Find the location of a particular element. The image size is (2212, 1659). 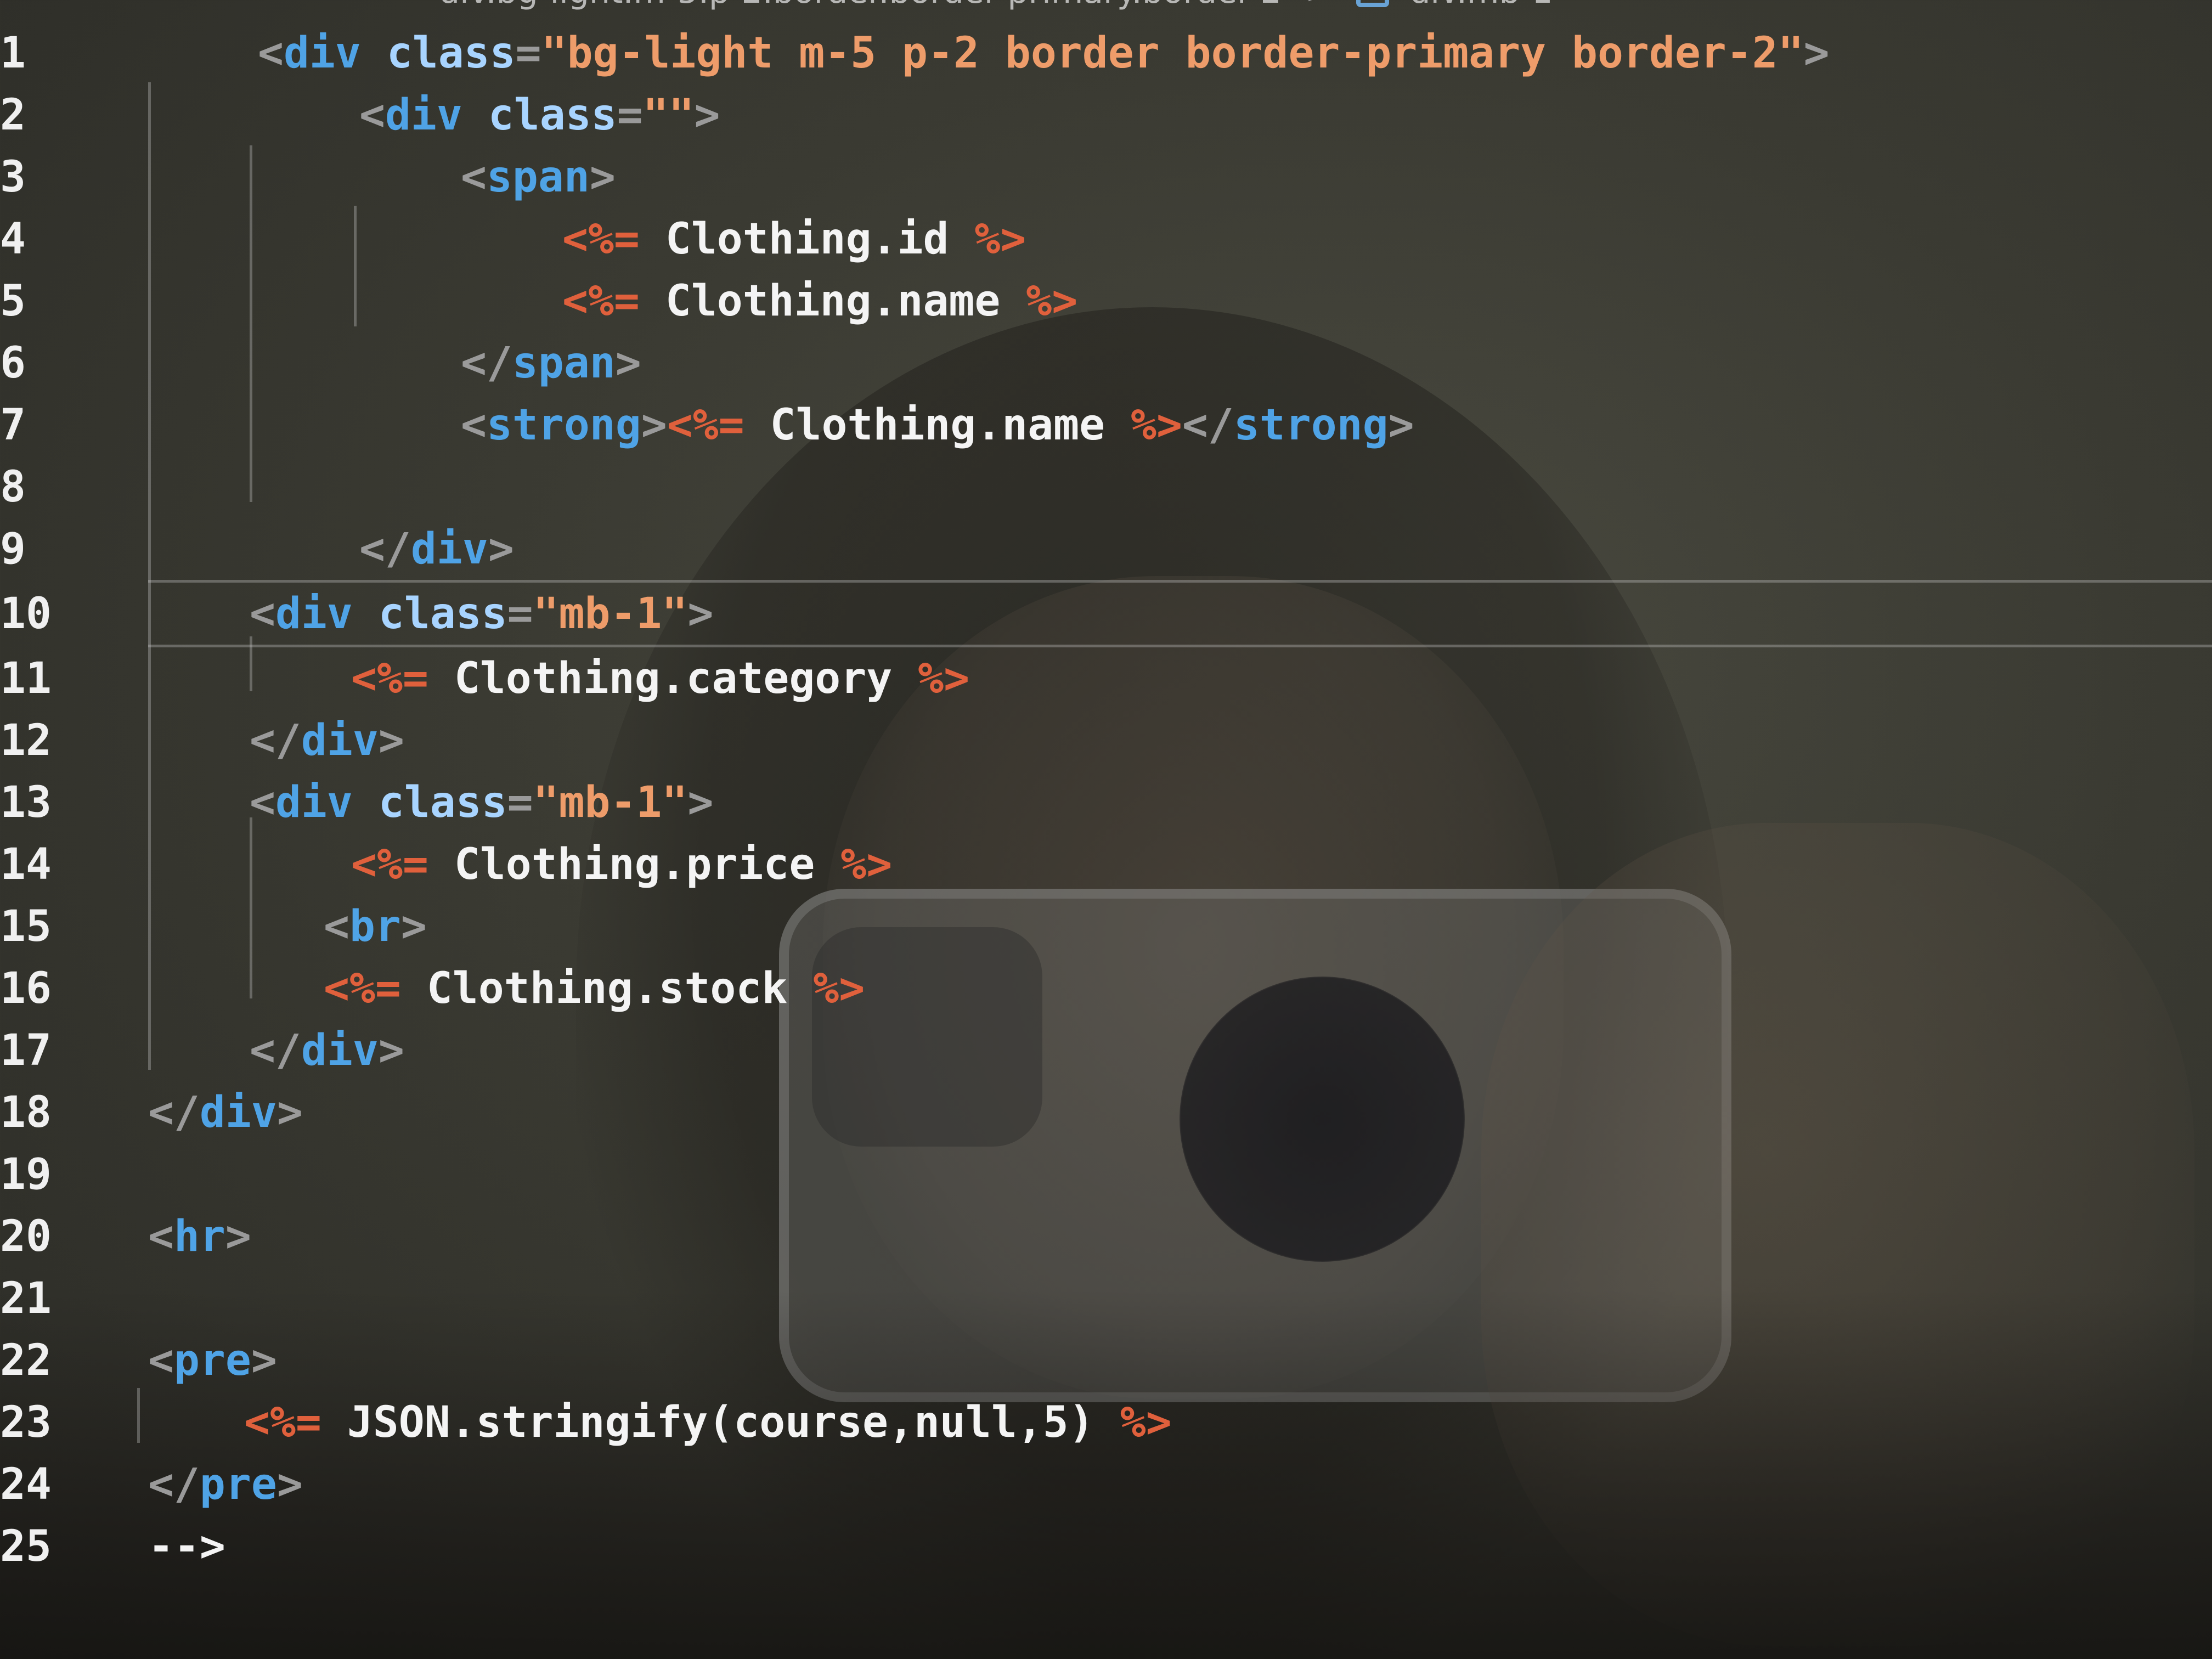

code-token-attr: class is located at coordinates (442, 614).